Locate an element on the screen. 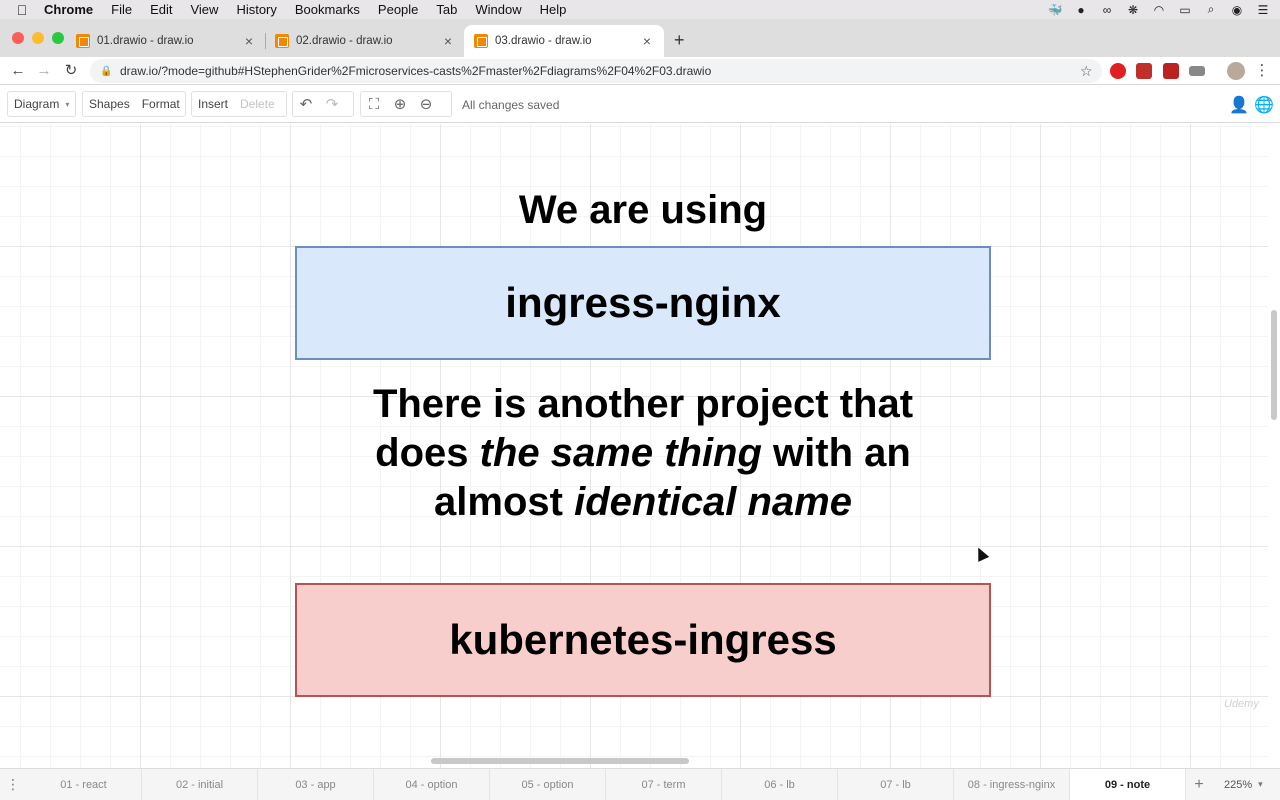  ingress-nginx-box: ingress-nginx is located at coordinates (643, 303).